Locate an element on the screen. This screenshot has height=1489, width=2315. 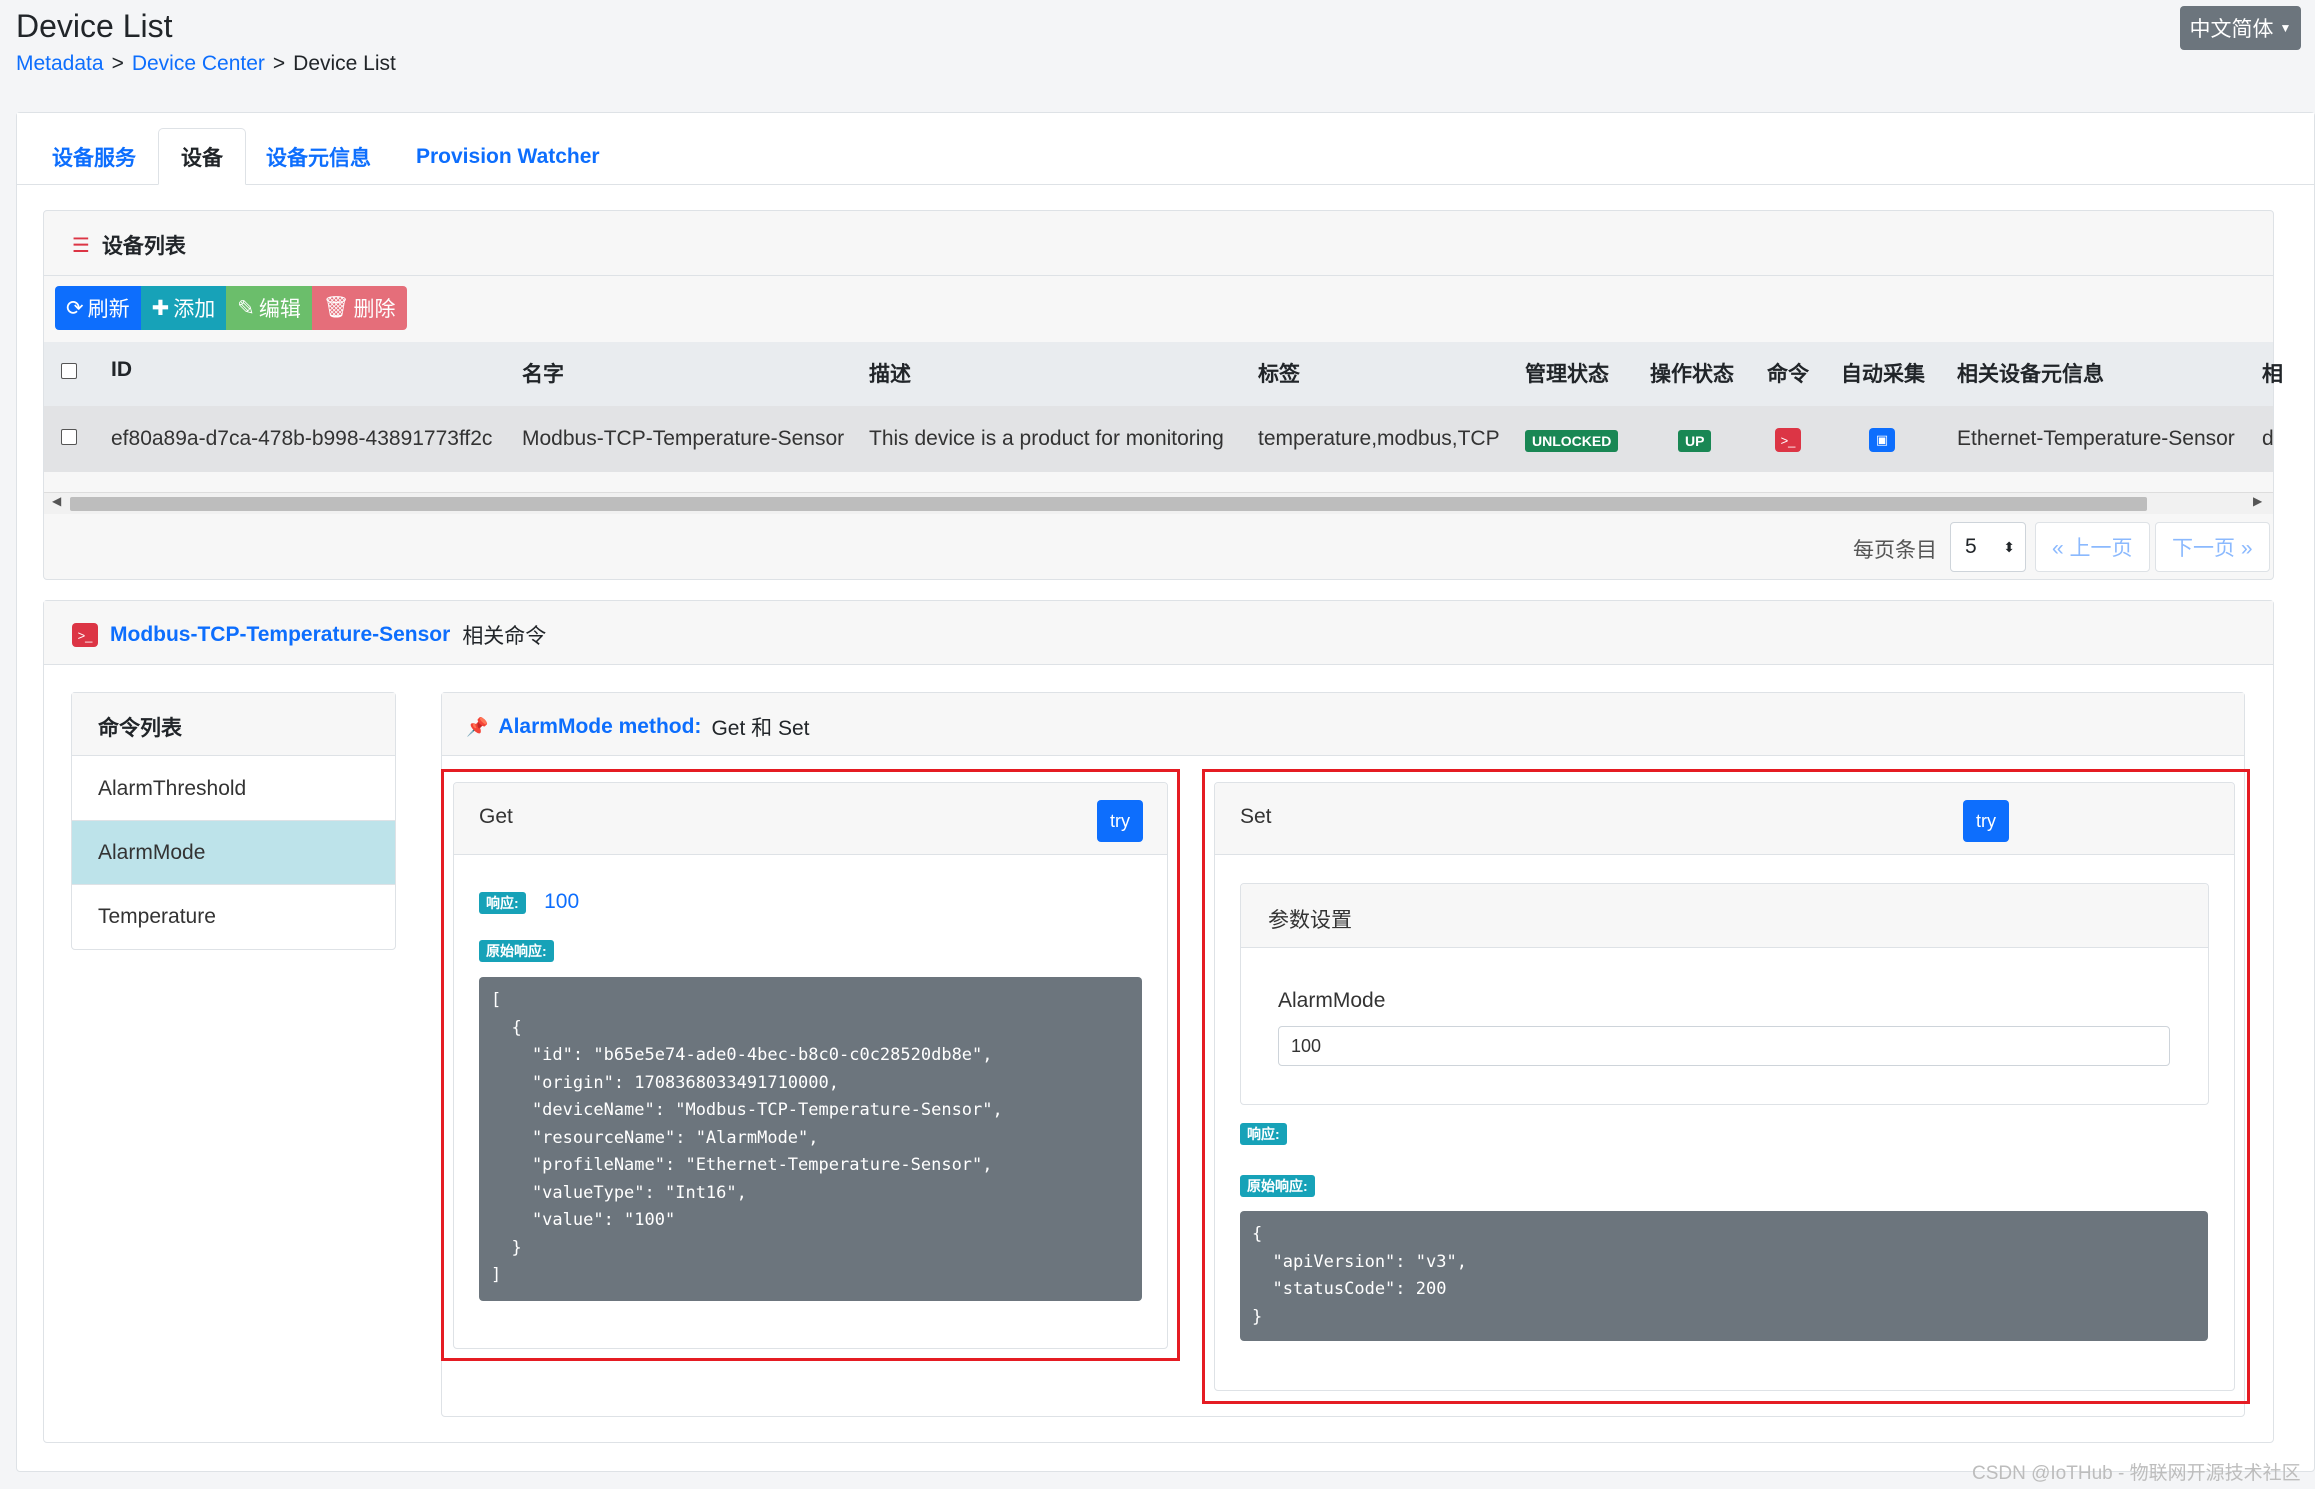
cell-profile-link: Ethernet-Temperature-Sensor is located at coordinates (2096, 439).